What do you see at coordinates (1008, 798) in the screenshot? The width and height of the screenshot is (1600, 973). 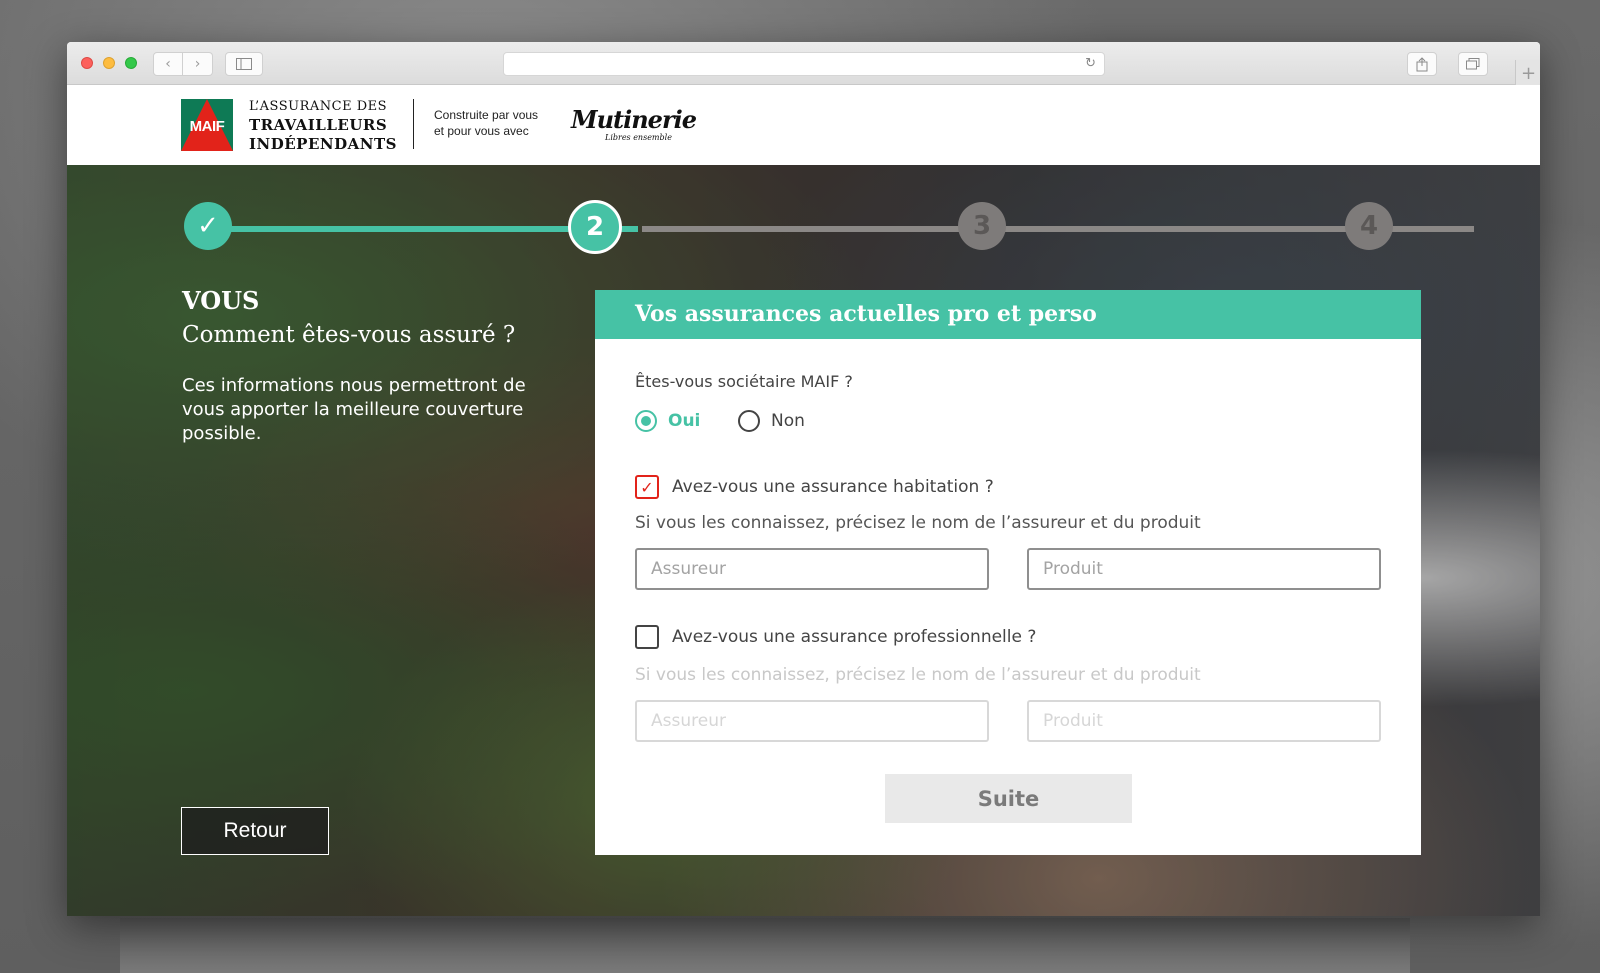 I see `next-button-suite: Suite` at bounding box center [1008, 798].